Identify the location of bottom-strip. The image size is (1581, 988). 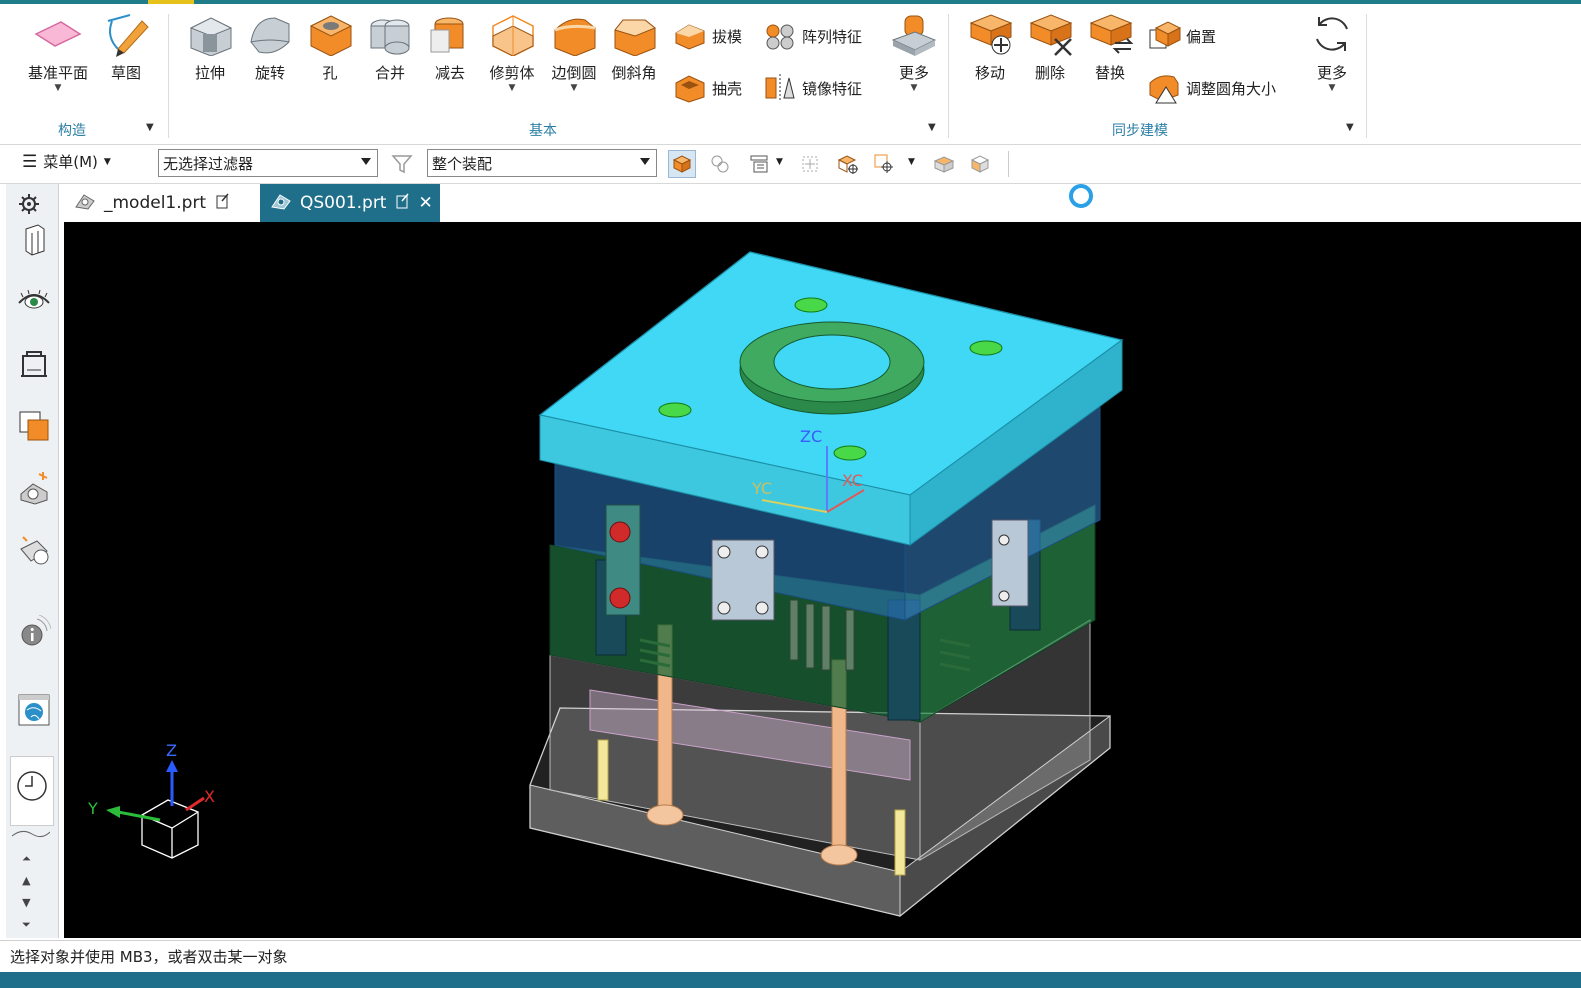
(790, 980).